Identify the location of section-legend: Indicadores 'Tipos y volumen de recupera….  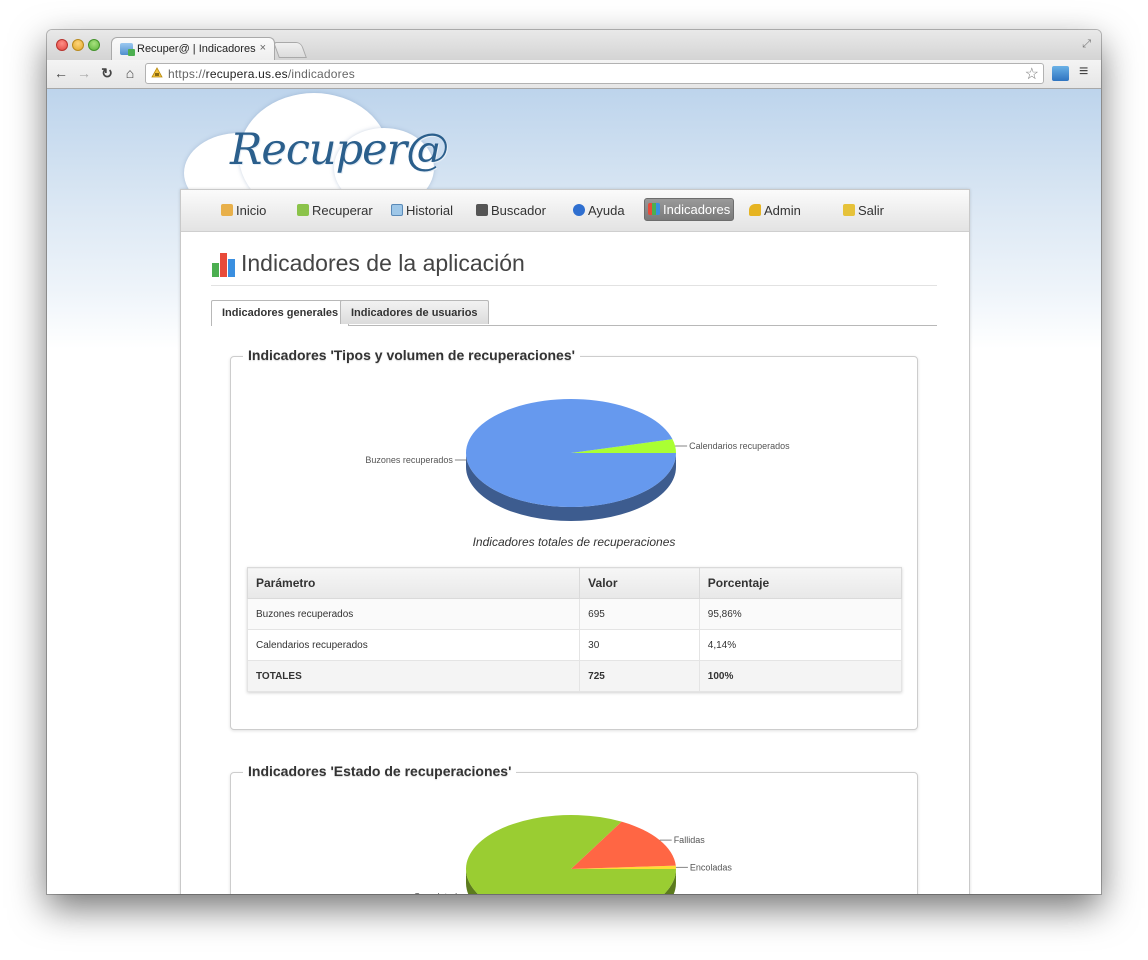
(411, 355).